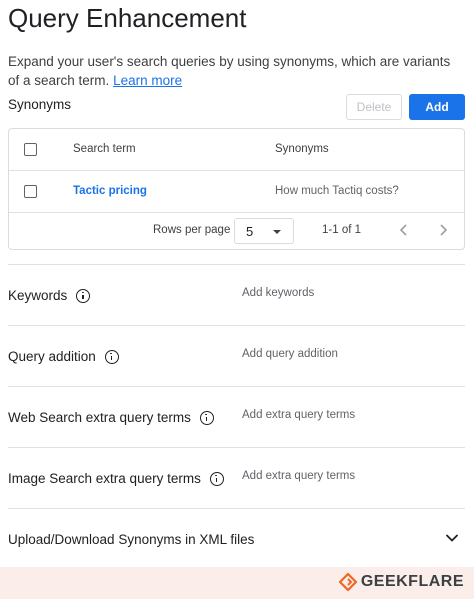  I want to click on rows-per-page-value: 5, so click(250, 231).